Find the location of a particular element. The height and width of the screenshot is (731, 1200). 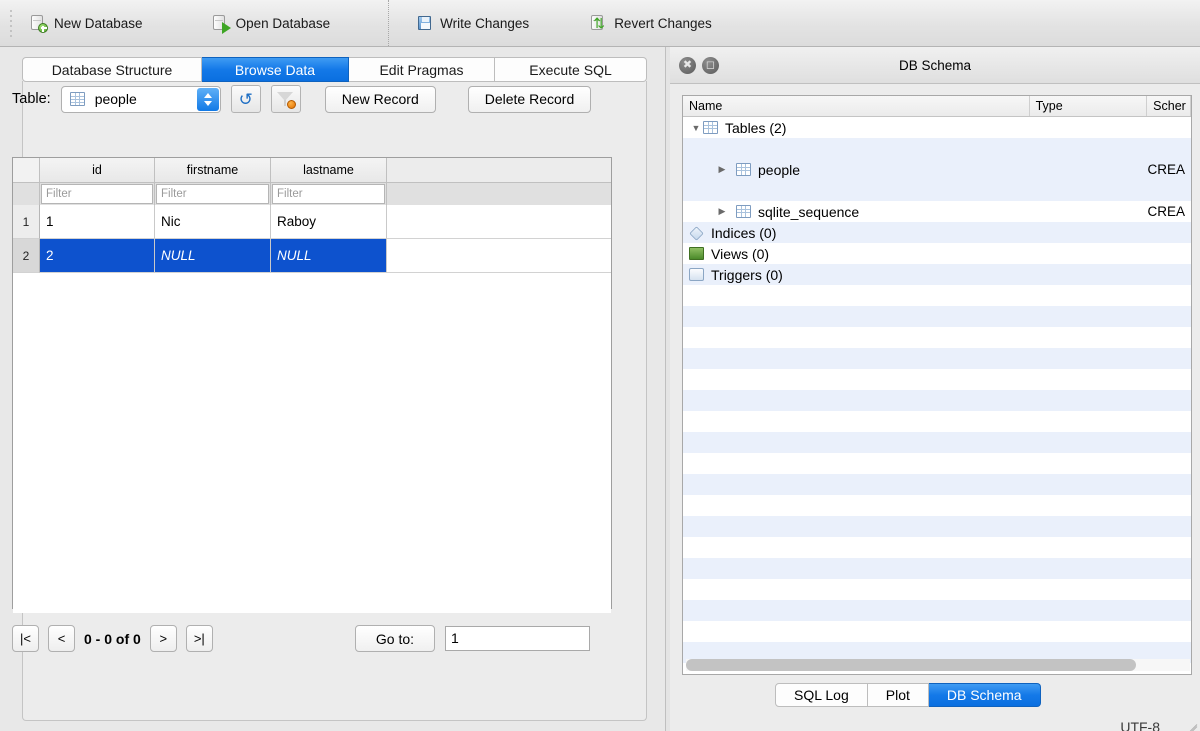

schema-tree-header: Name Type Scher is located at coordinates (937, 106).